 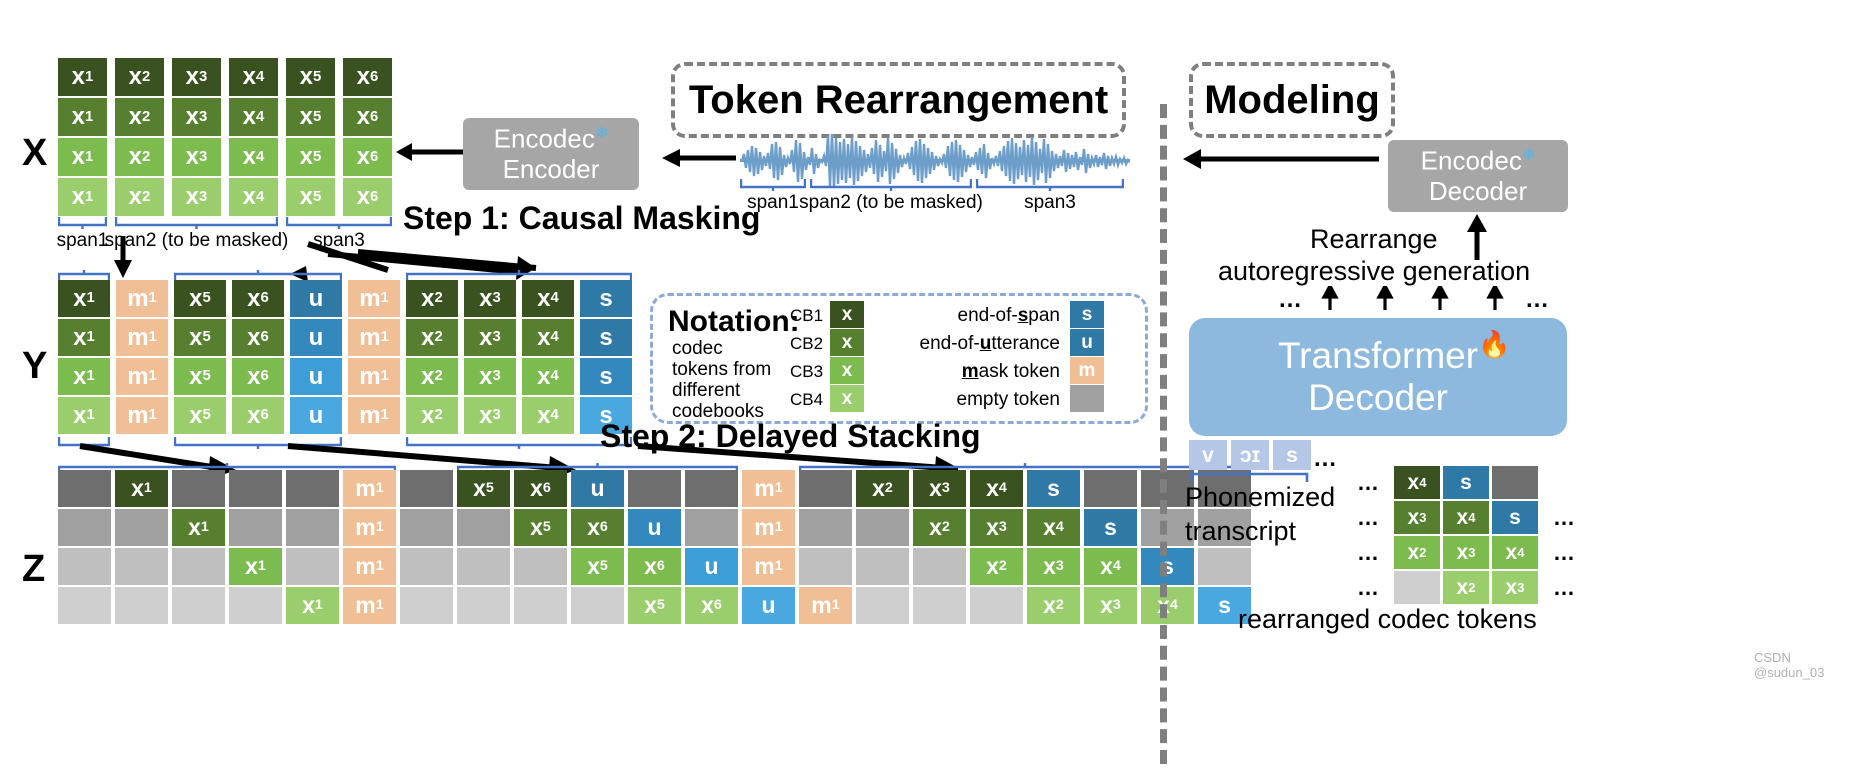 What do you see at coordinates (1008, 399) in the screenshot?
I see `notation-right-label-4: empty token` at bounding box center [1008, 399].